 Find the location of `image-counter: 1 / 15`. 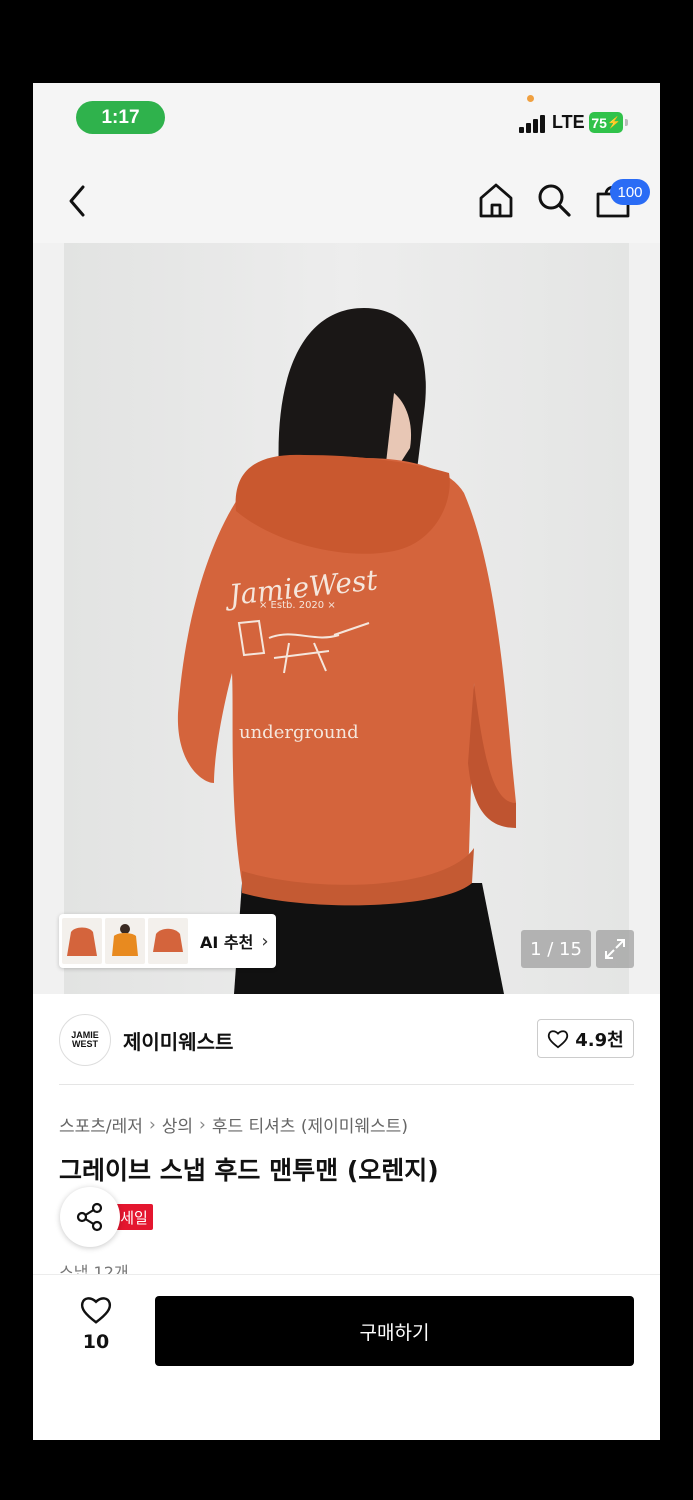

image-counter: 1 / 15 is located at coordinates (556, 949).